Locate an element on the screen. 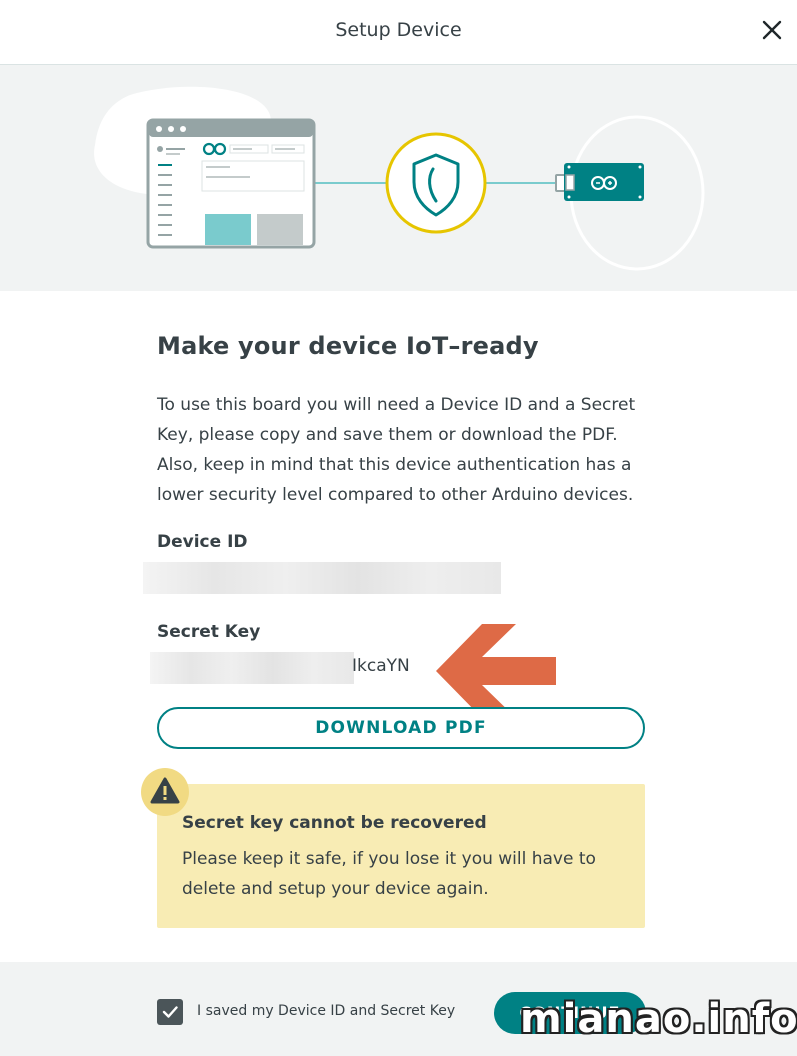  shield-icon is located at coordinates (436, 183).